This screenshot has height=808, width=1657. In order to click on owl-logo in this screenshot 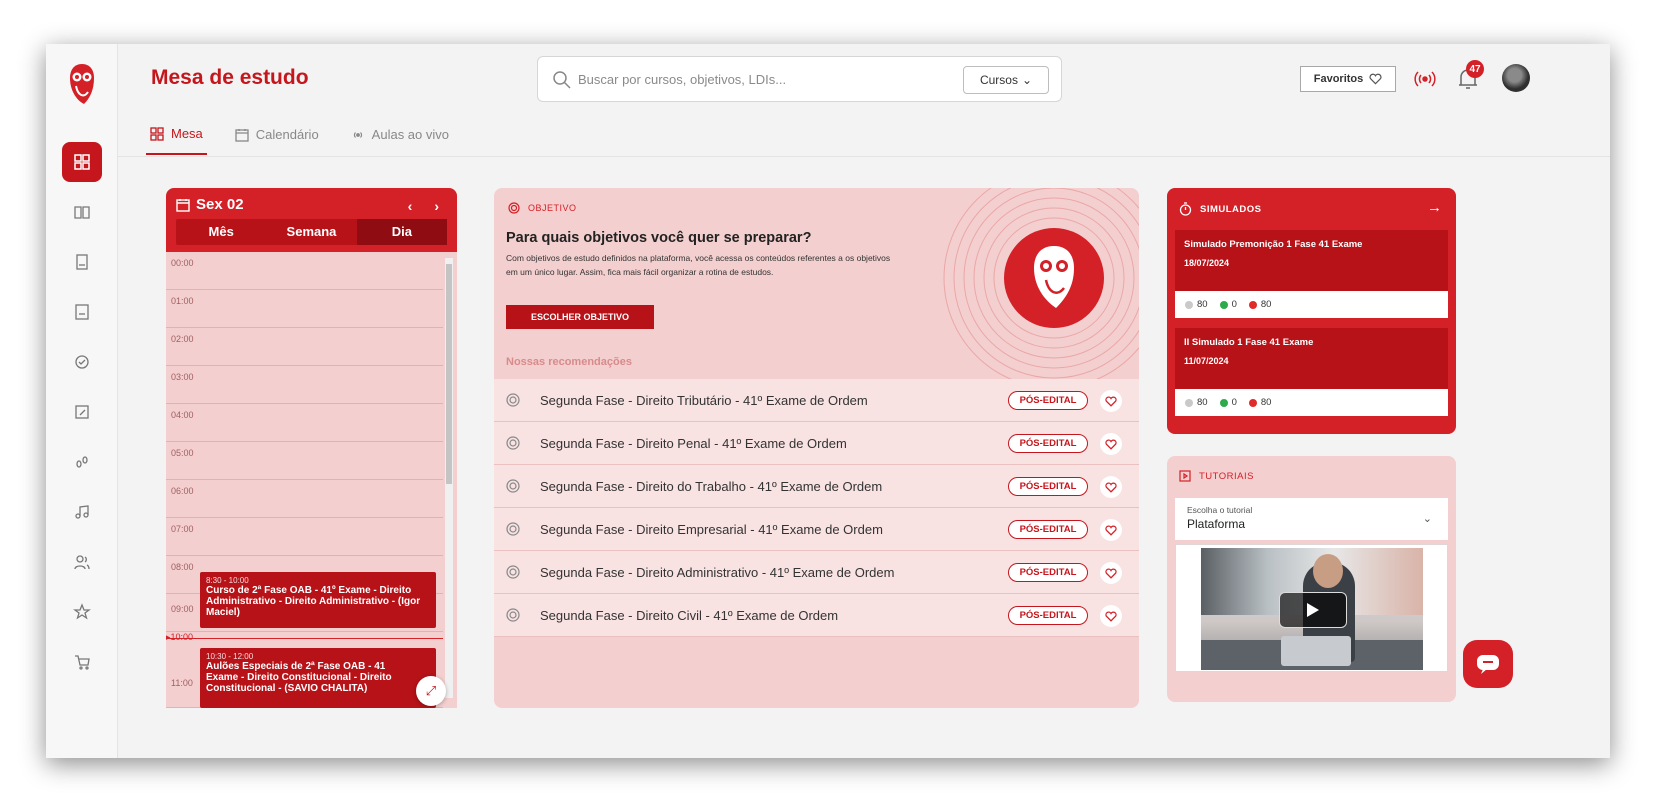, I will do `click(82, 84)`.